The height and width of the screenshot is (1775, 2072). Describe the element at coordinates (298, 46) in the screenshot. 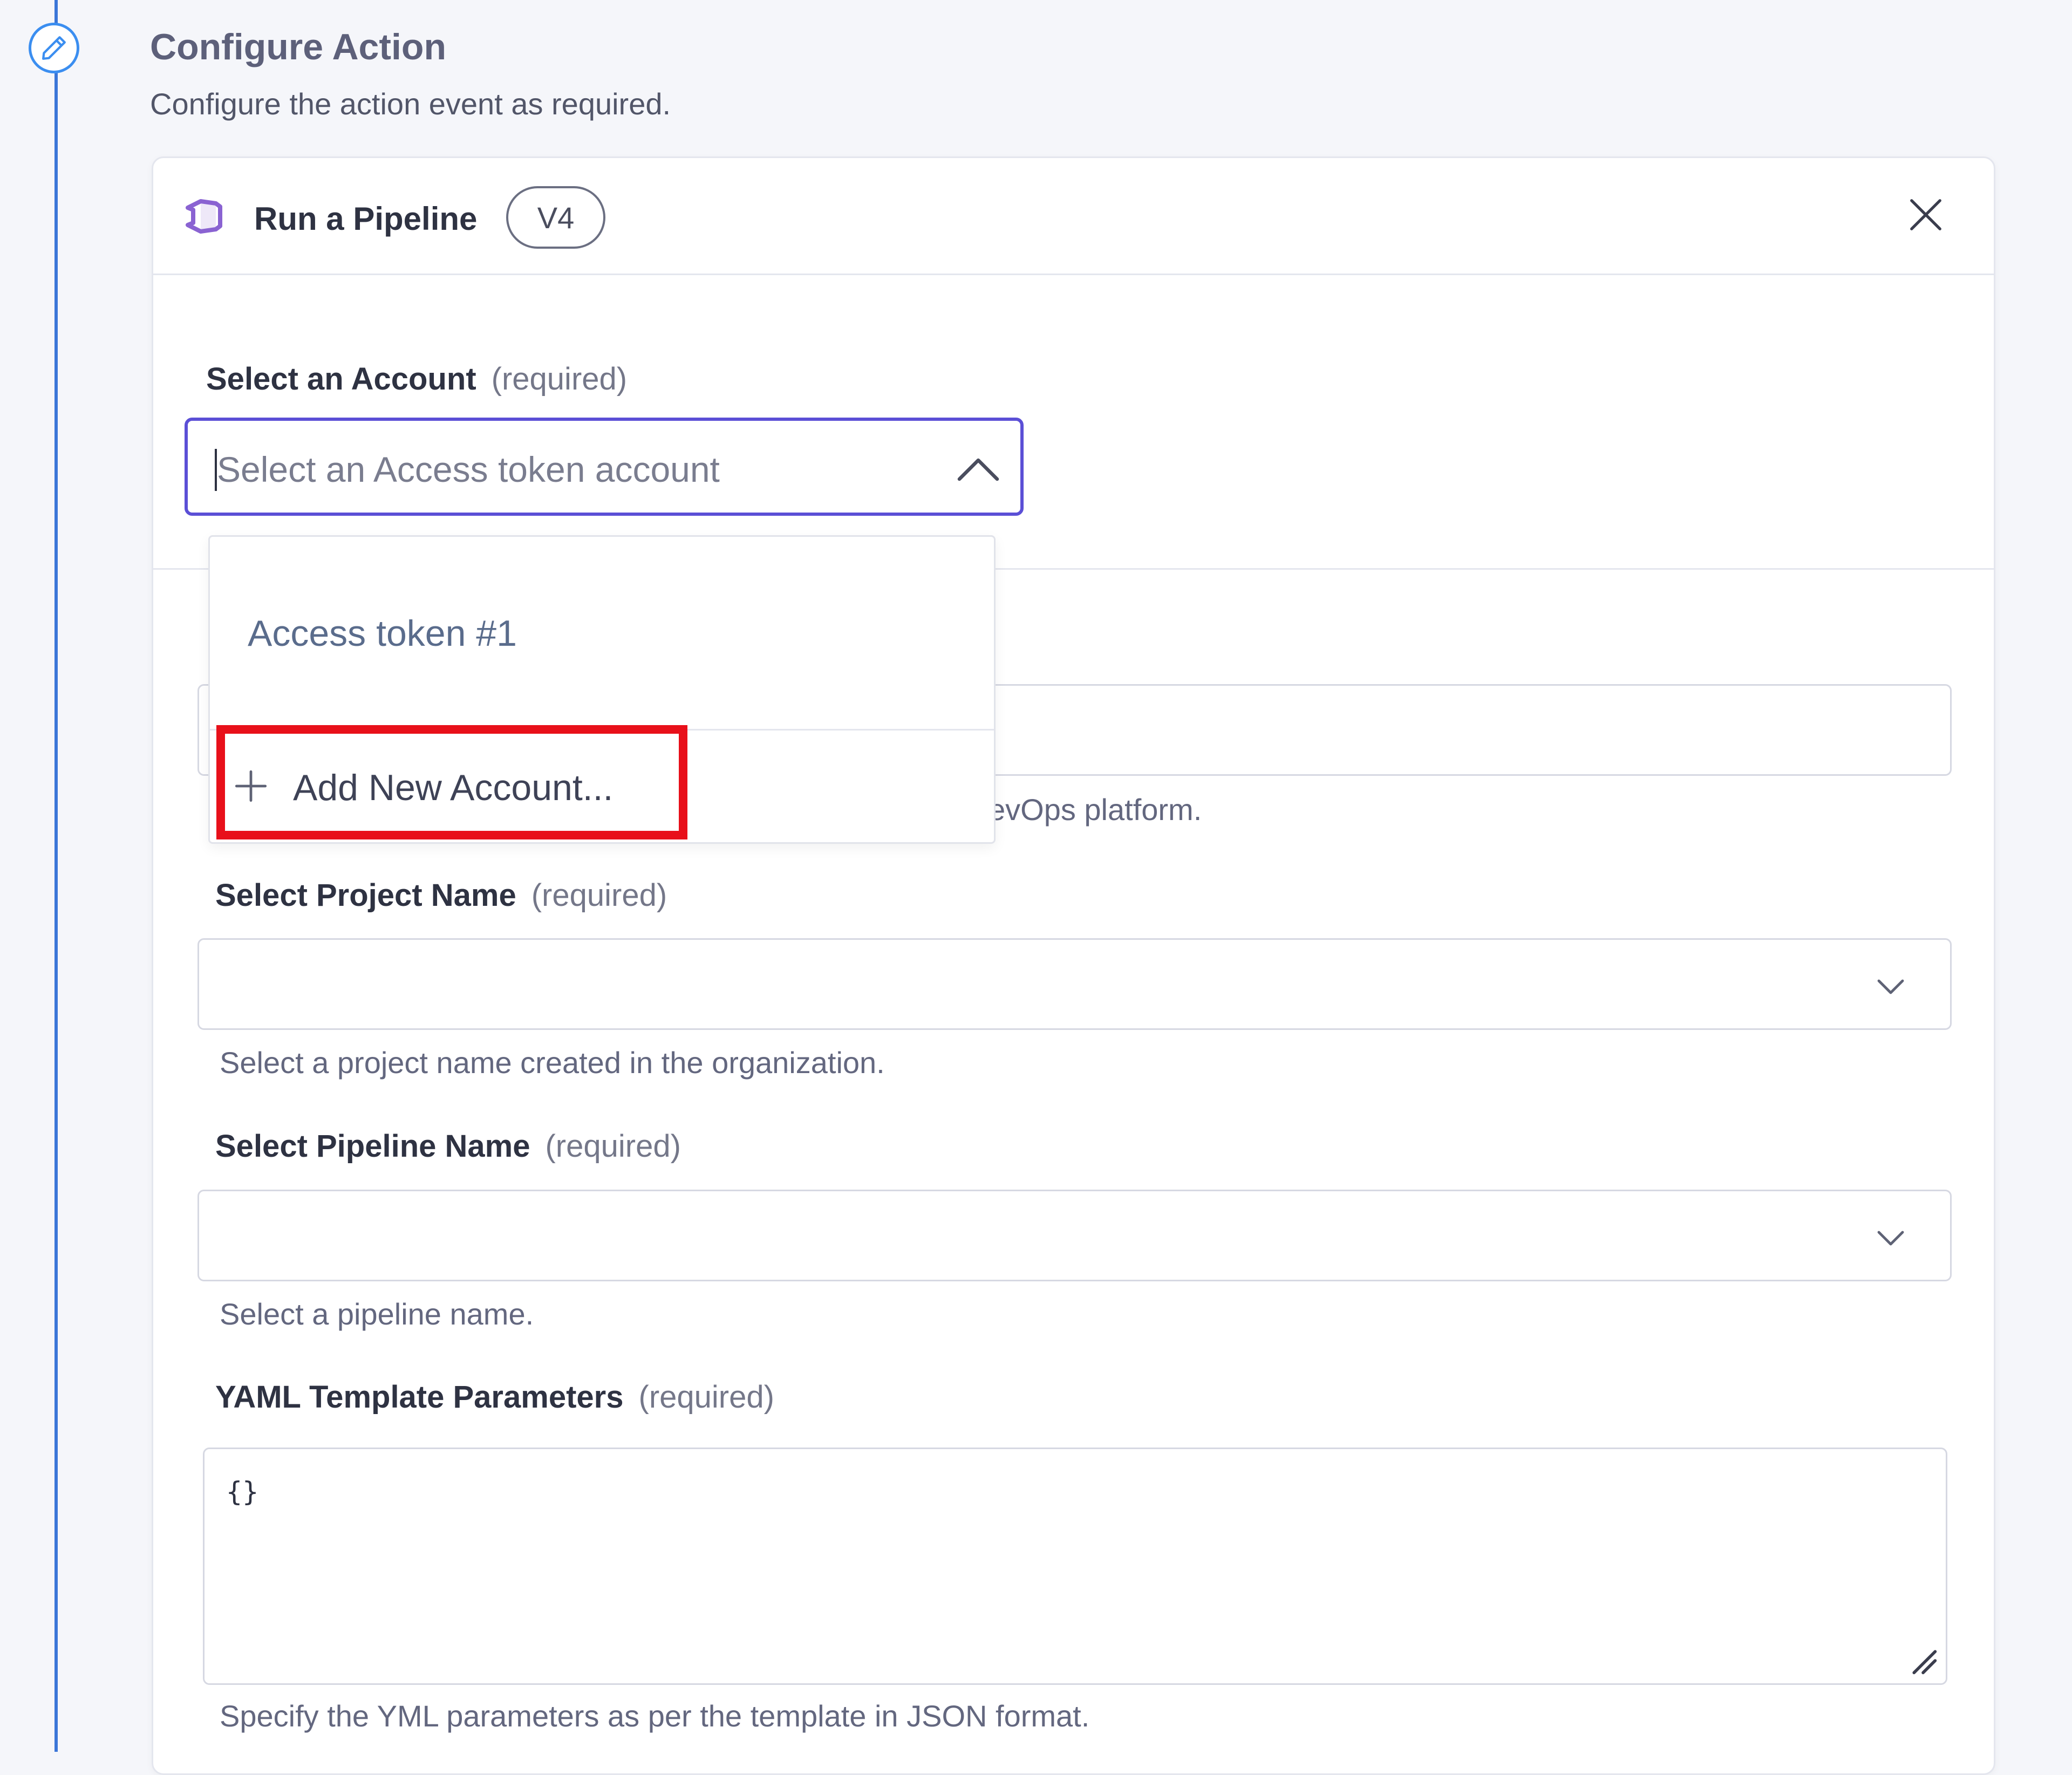

I see `step-title: Configure Action` at that location.